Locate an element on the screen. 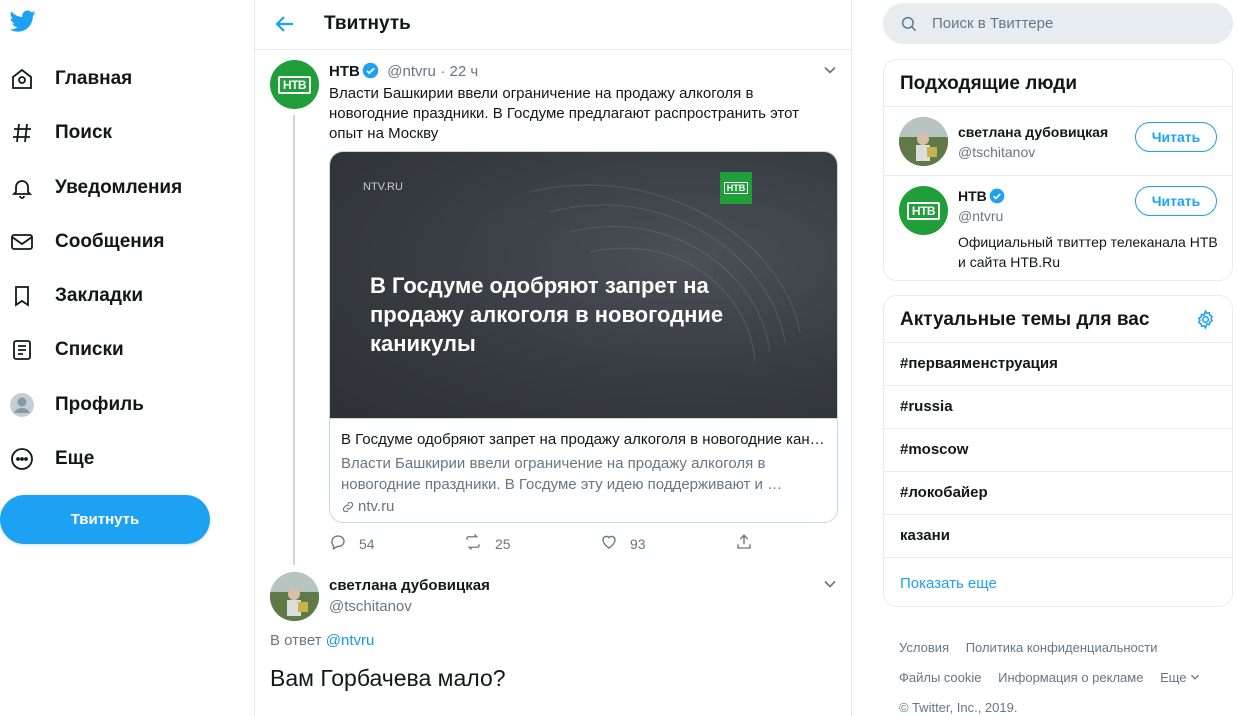 The width and height of the screenshot is (1238, 716). share-button is located at coordinates (744, 543).